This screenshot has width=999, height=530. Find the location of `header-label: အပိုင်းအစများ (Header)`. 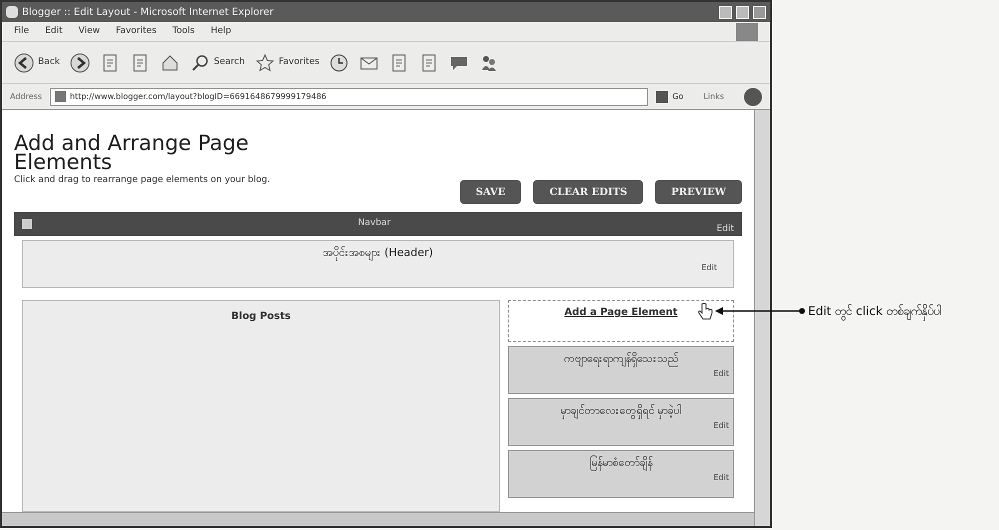

header-label: အပိုင်းအစများ (Header) is located at coordinates (378, 253).